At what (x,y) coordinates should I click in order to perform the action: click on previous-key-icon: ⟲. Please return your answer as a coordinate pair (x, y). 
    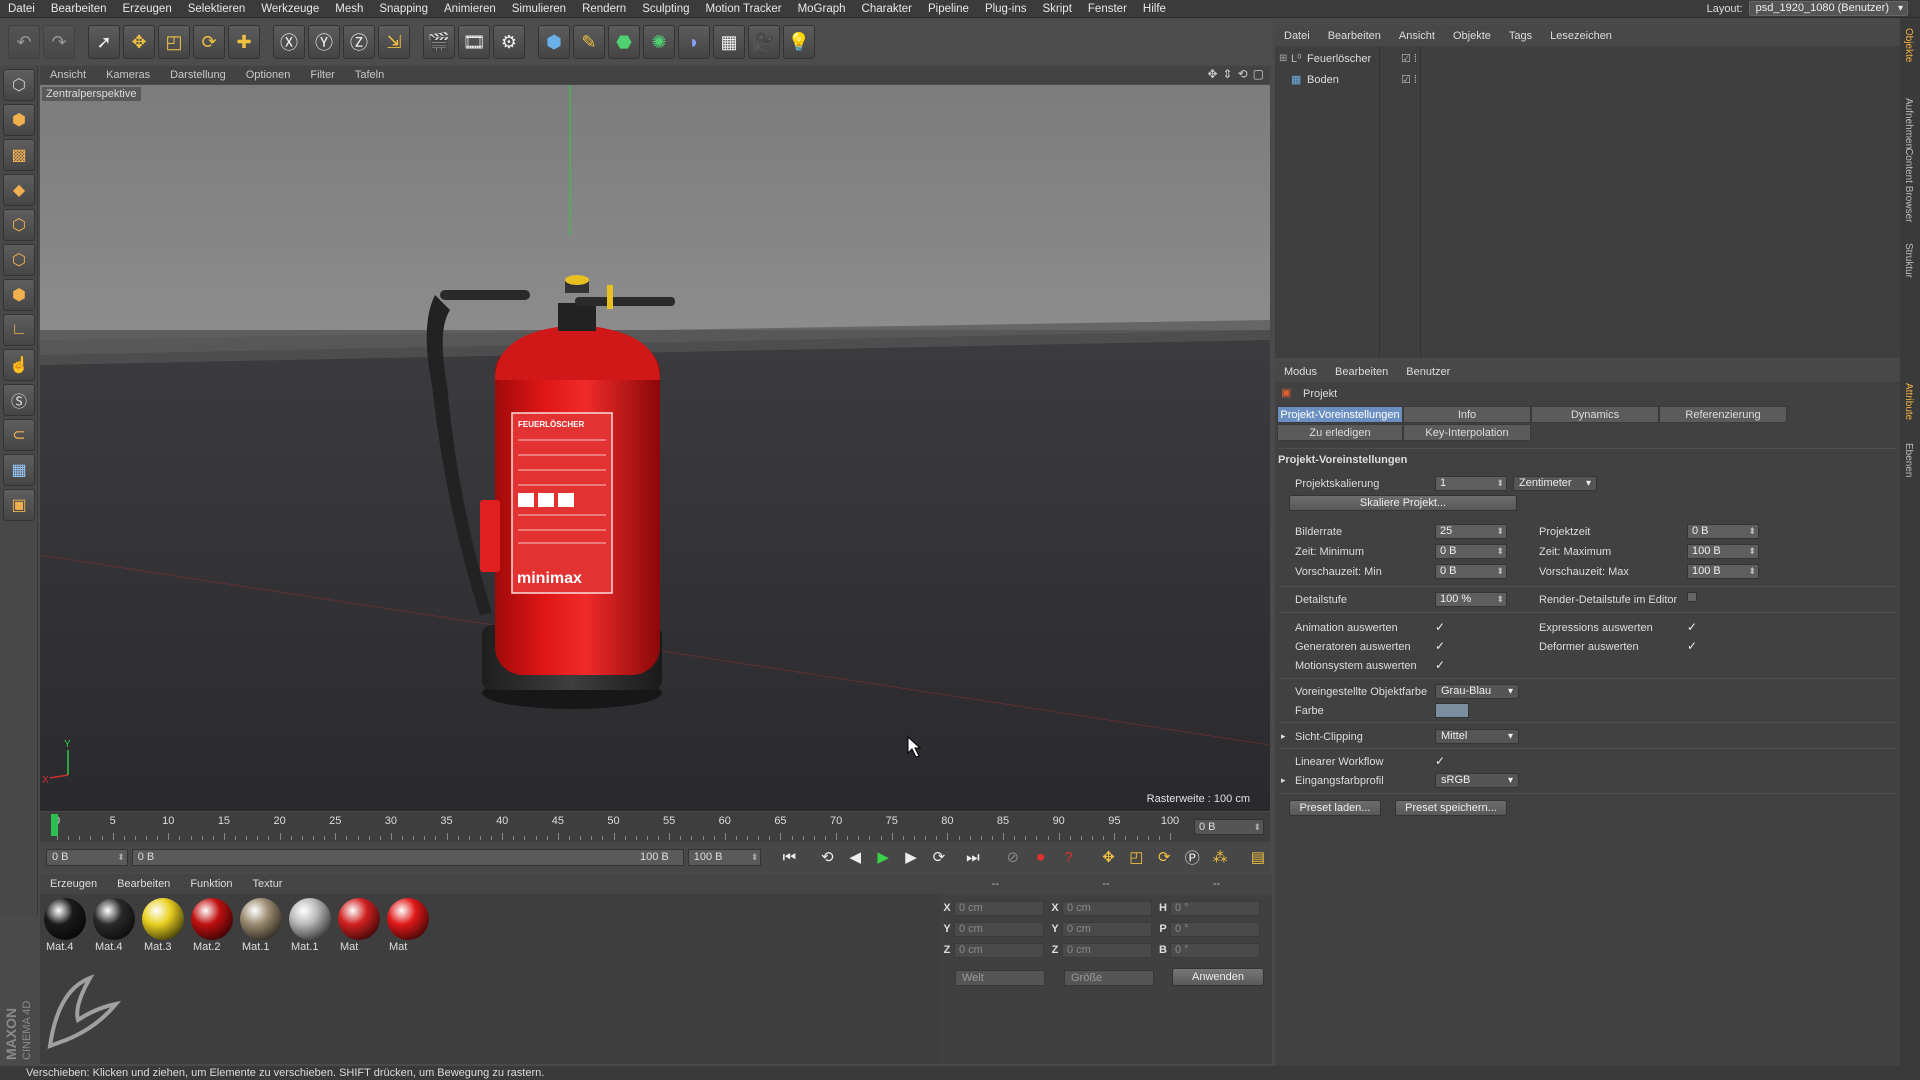
    Looking at the image, I should click on (827, 857).